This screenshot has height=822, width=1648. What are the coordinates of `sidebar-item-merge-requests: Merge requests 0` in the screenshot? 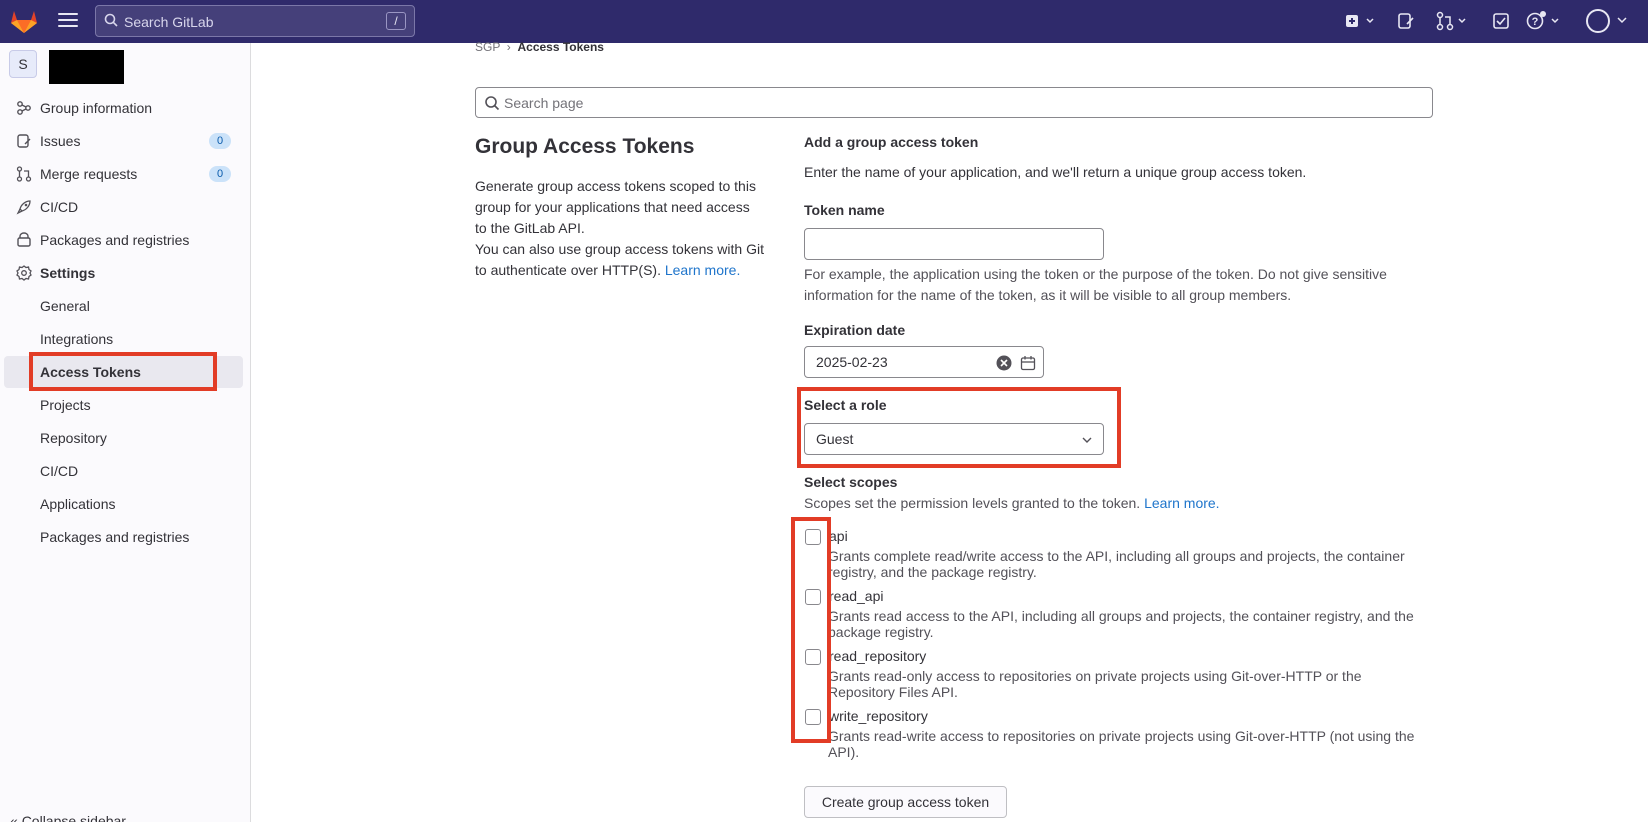 It's located at (123, 174).